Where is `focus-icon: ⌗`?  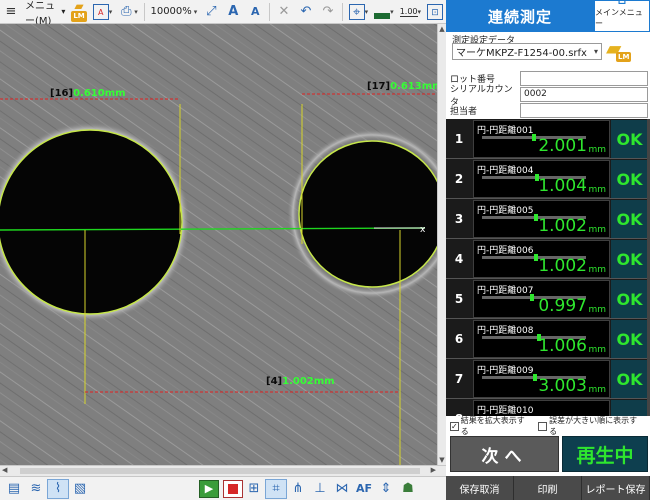 focus-icon: ⌗ is located at coordinates (276, 488).